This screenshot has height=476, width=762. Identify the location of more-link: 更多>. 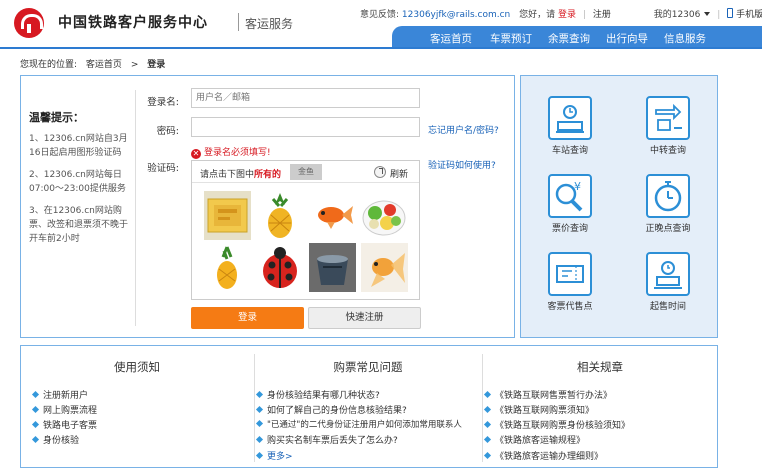
(274, 455).